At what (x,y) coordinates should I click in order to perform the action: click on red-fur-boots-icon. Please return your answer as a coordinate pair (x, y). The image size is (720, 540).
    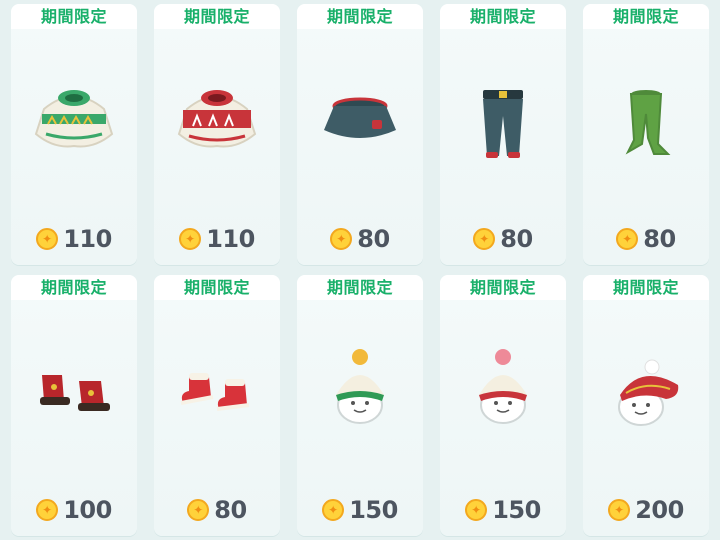
    Looking at the image, I should click on (215, 392).